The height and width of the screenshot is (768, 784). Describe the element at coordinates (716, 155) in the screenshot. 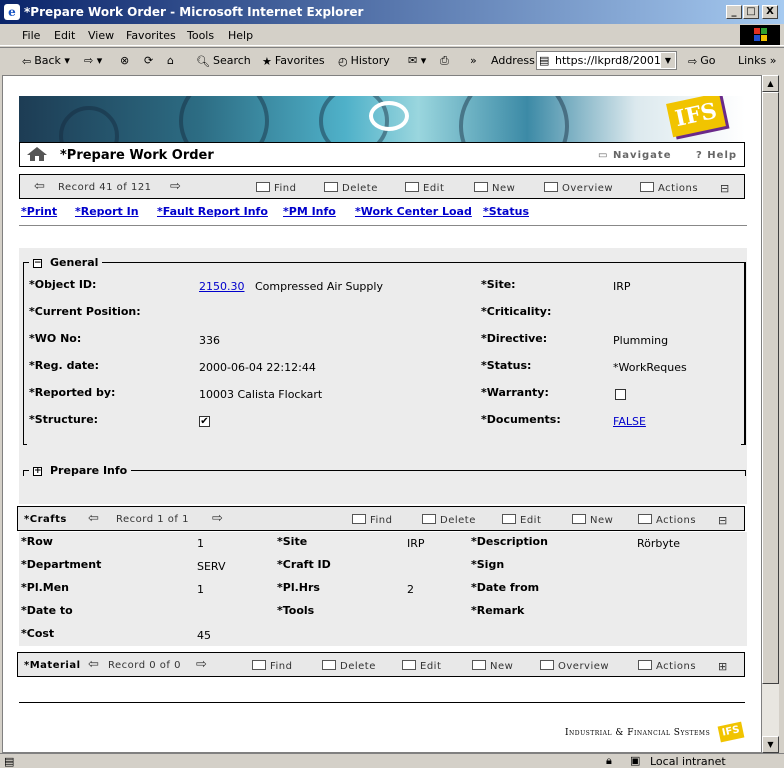

I see `help-button: ? Help` at that location.